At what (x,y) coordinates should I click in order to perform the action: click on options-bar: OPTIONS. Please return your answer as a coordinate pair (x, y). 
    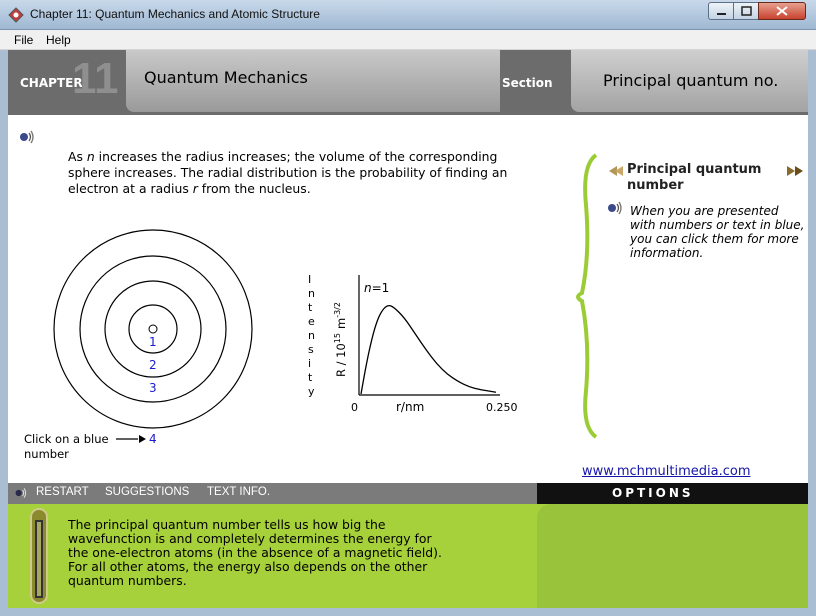
    Looking at the image, I should click on (672, 493).